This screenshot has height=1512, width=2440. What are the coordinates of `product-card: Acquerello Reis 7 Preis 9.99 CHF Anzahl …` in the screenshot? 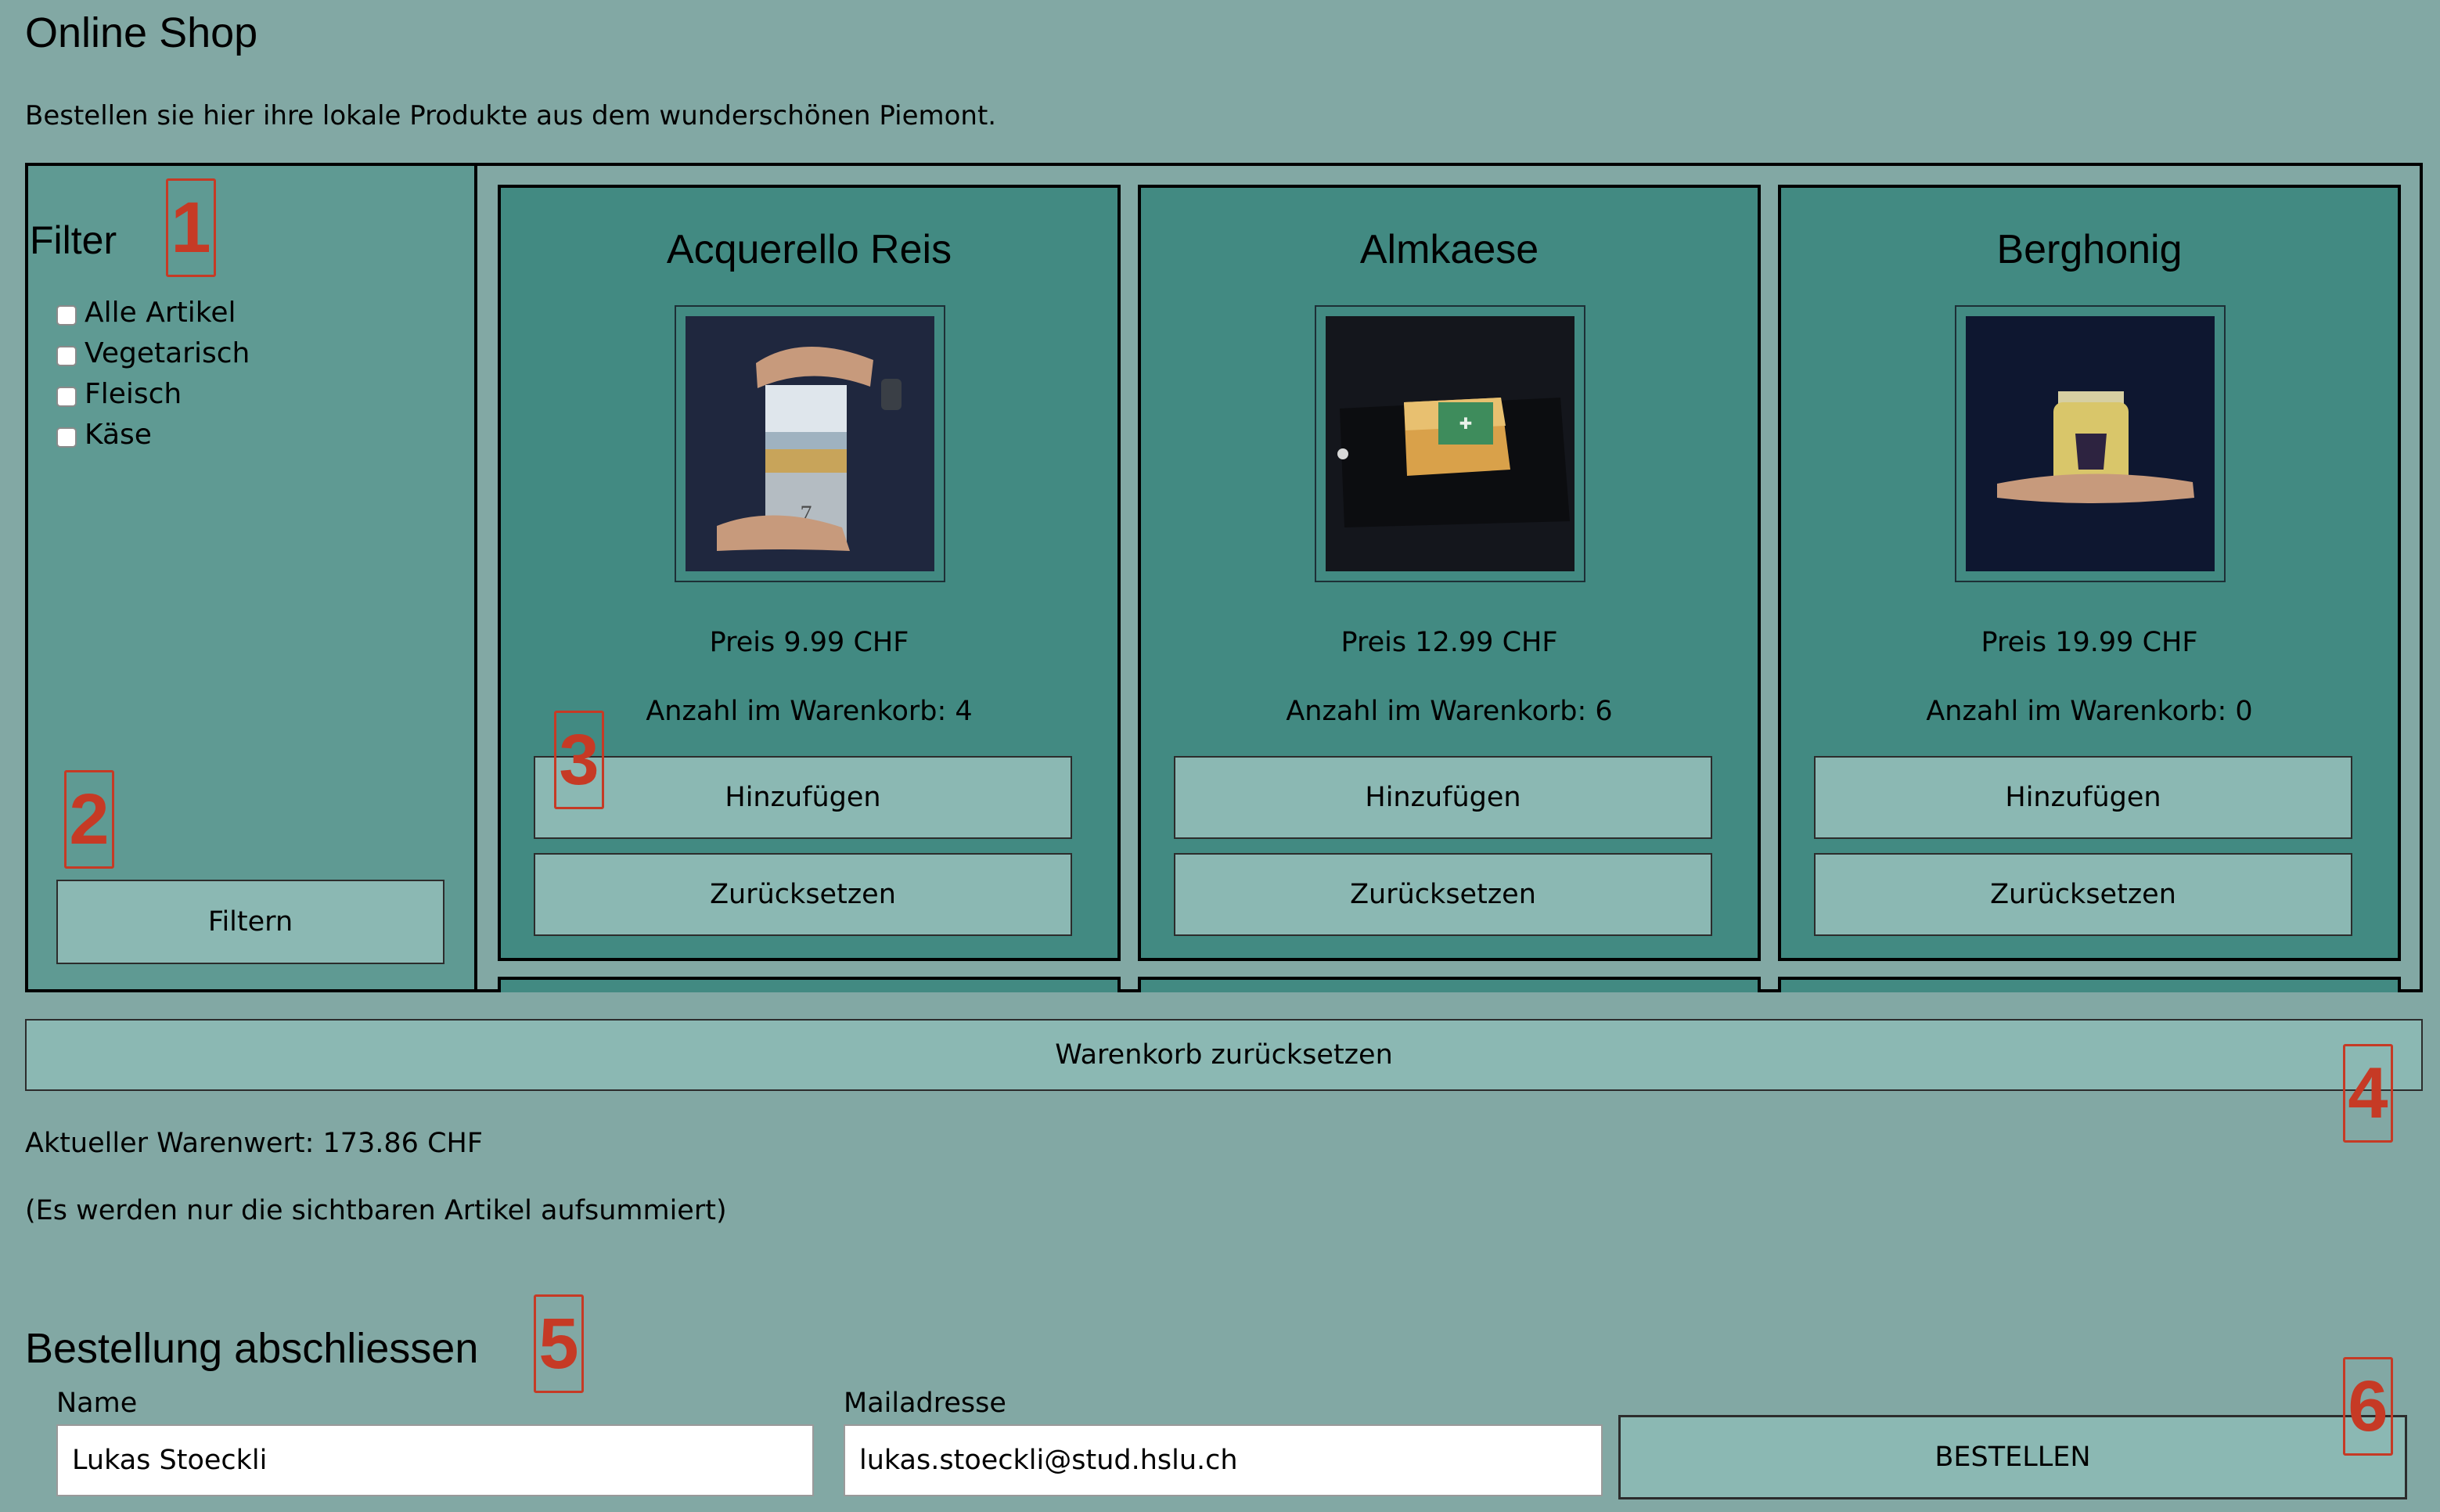 It's located at (809, 573).